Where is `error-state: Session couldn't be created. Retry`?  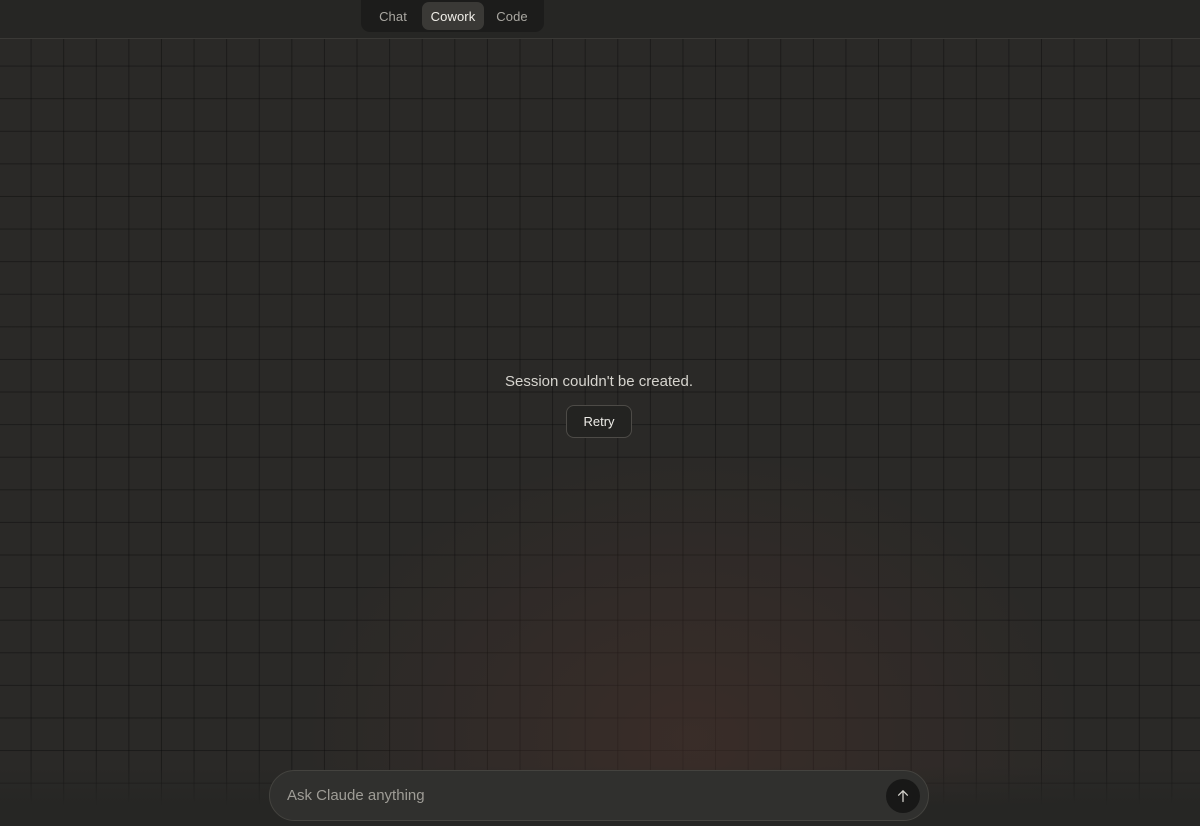 error-state: Session couldn't be created. Retry is located at coordinates (599, 405).